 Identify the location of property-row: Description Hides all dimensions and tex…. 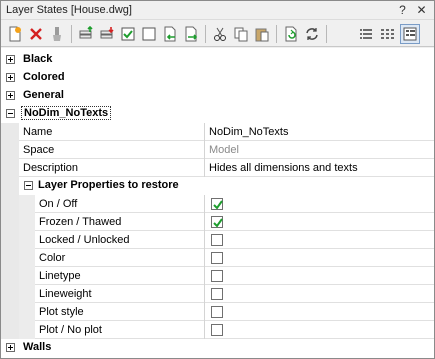
(226, 168).